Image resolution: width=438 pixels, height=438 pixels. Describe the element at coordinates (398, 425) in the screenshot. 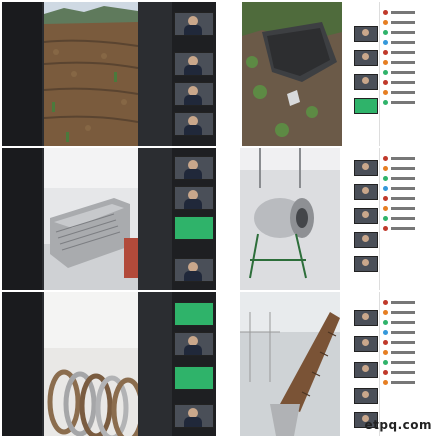

I see `watermark: etpq.com` at that location.